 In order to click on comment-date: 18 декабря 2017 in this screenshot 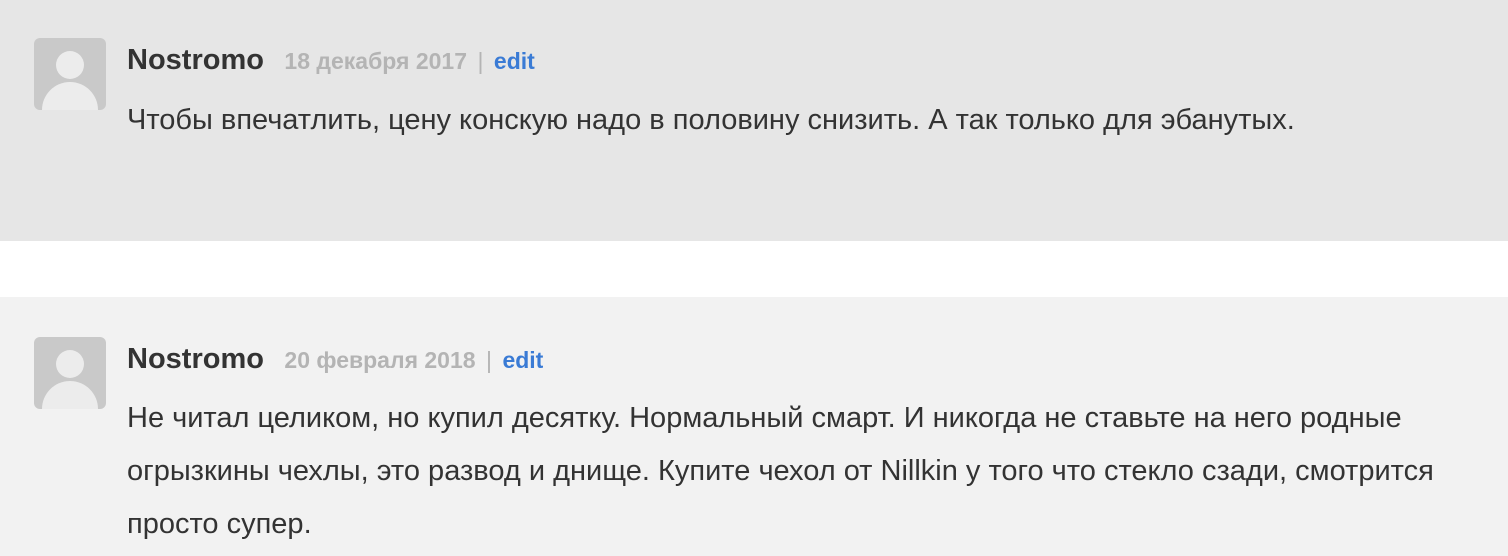, I will do `click(375, 61)`.